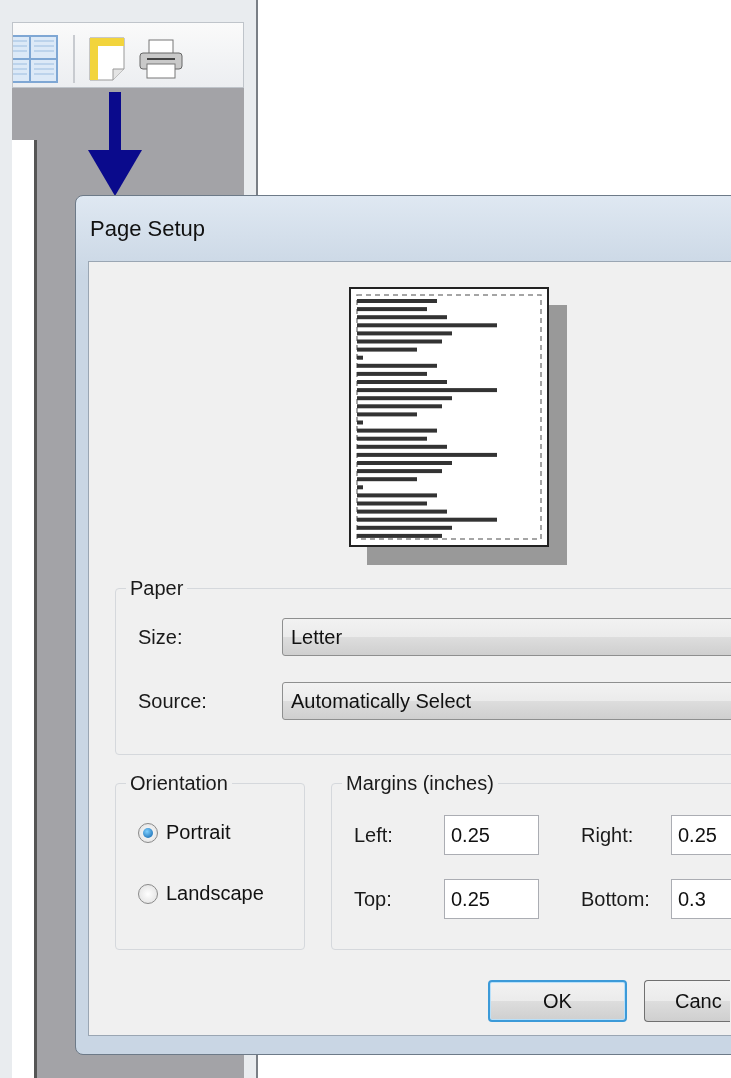  I want to click on field-label: Right:, so click(608, 835).